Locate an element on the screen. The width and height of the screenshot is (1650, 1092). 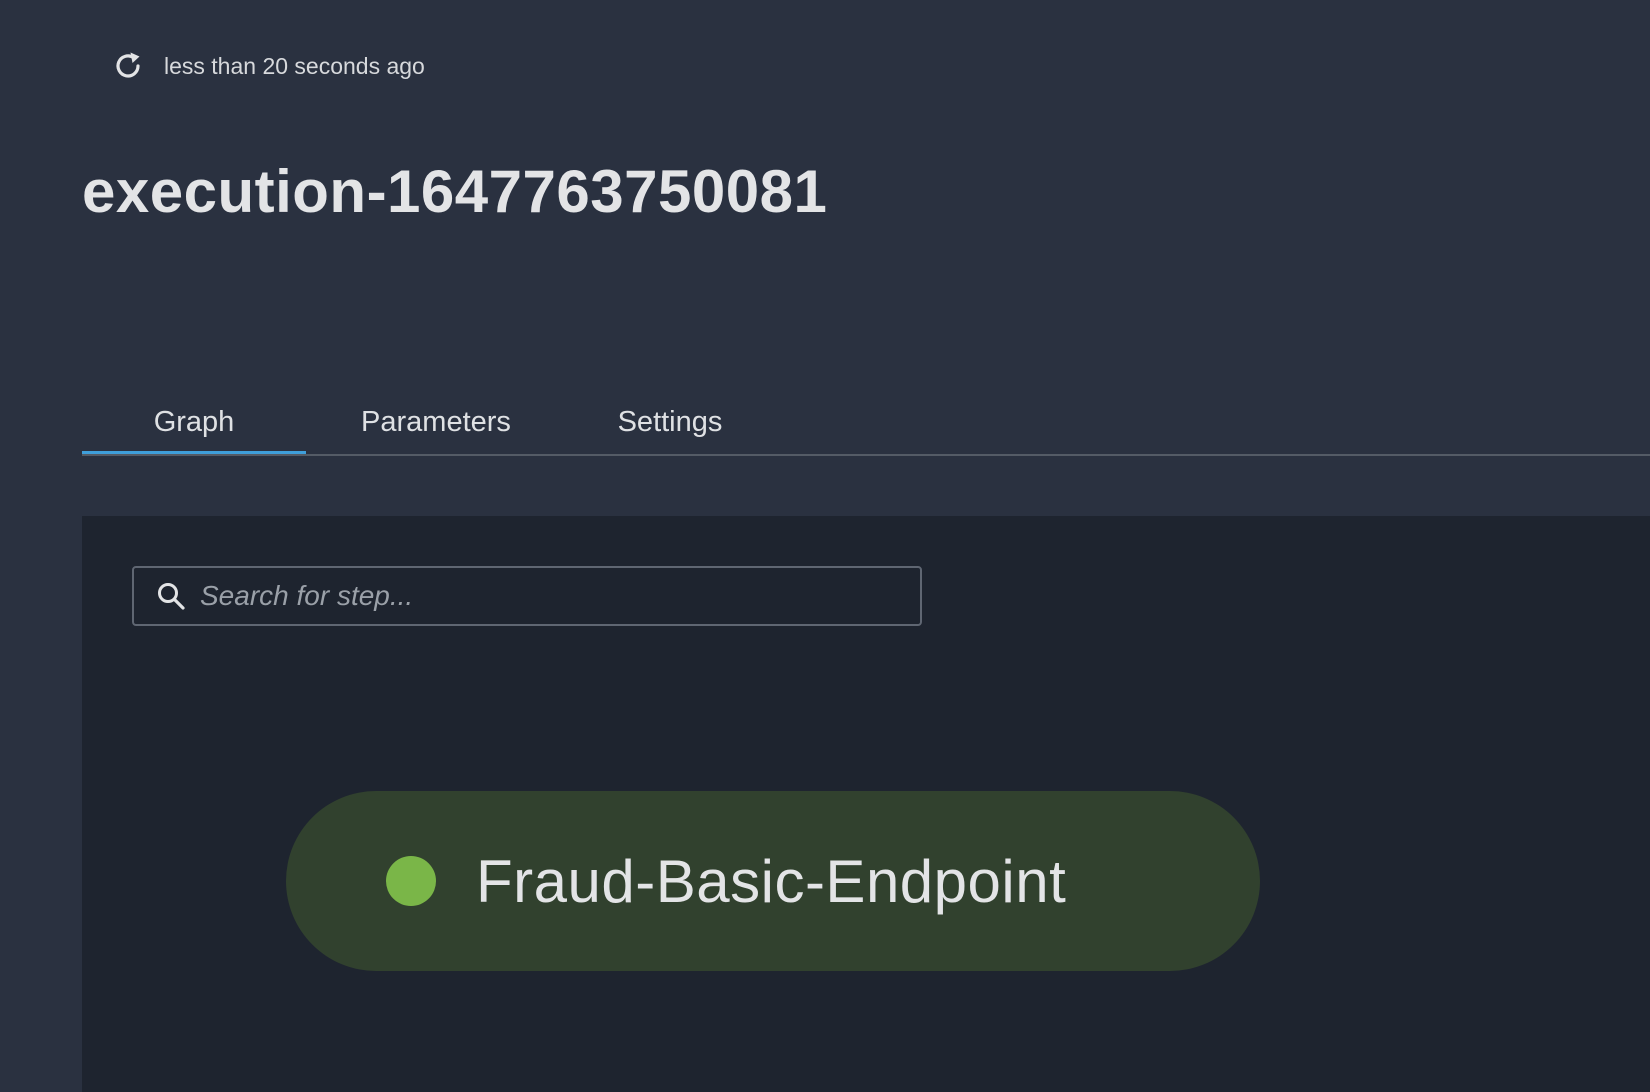
step-label: Fraud-Basic-Endpoint is located at coordinates (771, 881).